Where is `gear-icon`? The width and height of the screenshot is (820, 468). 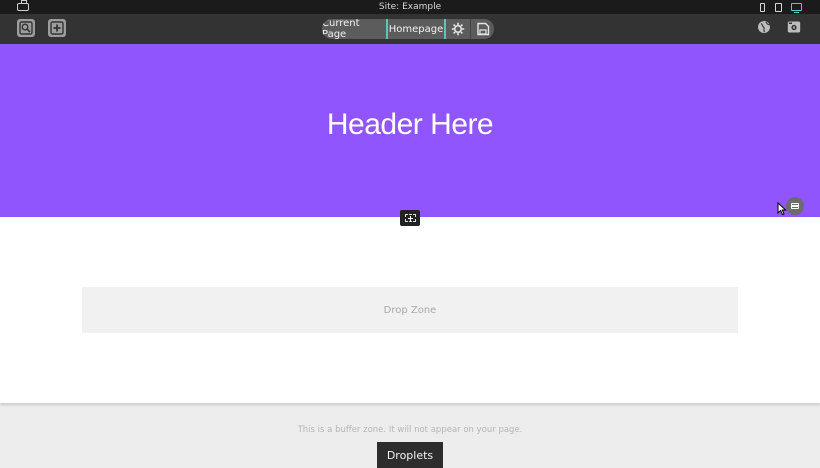
gear-icon is located at coordinates (458, 29).